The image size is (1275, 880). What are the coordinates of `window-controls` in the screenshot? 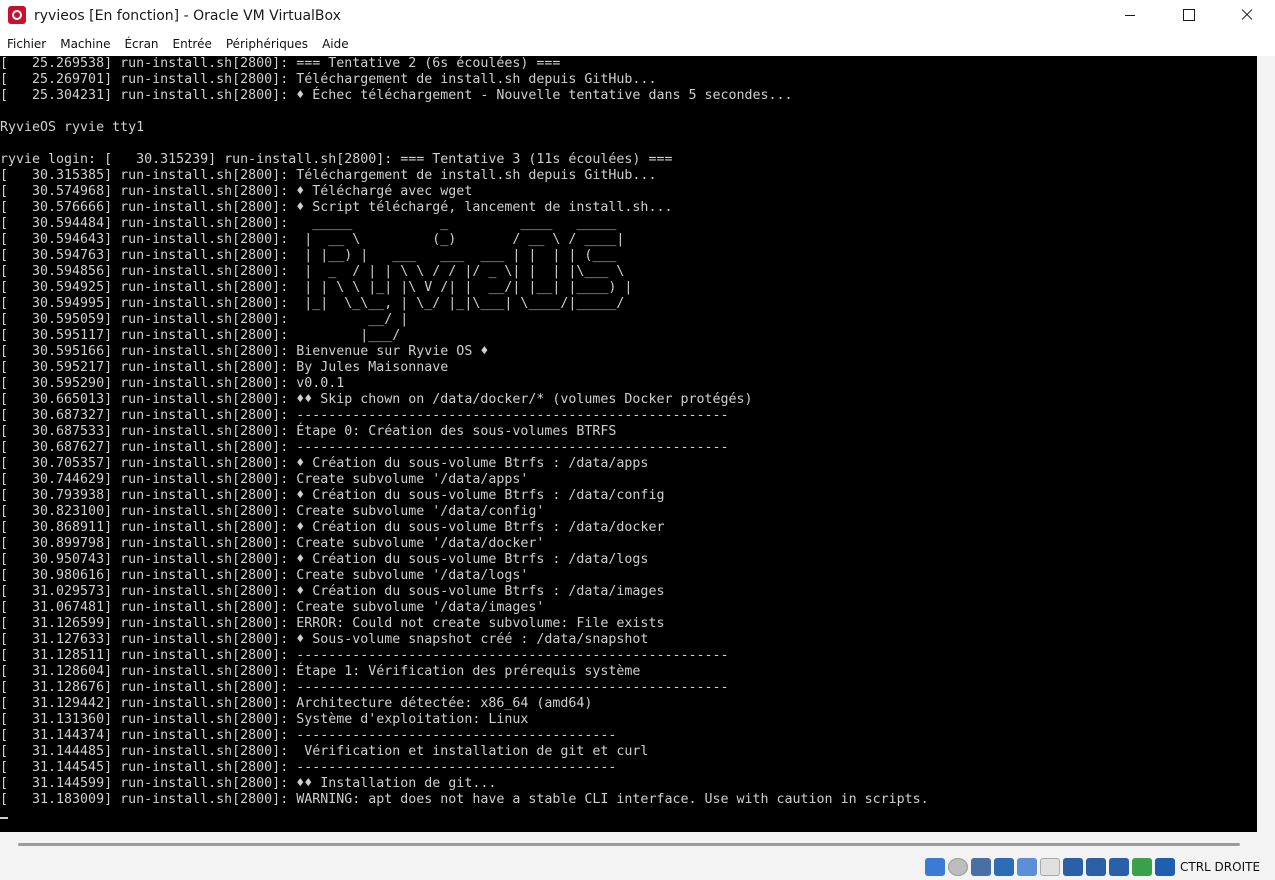 It's located at (1188, 16).